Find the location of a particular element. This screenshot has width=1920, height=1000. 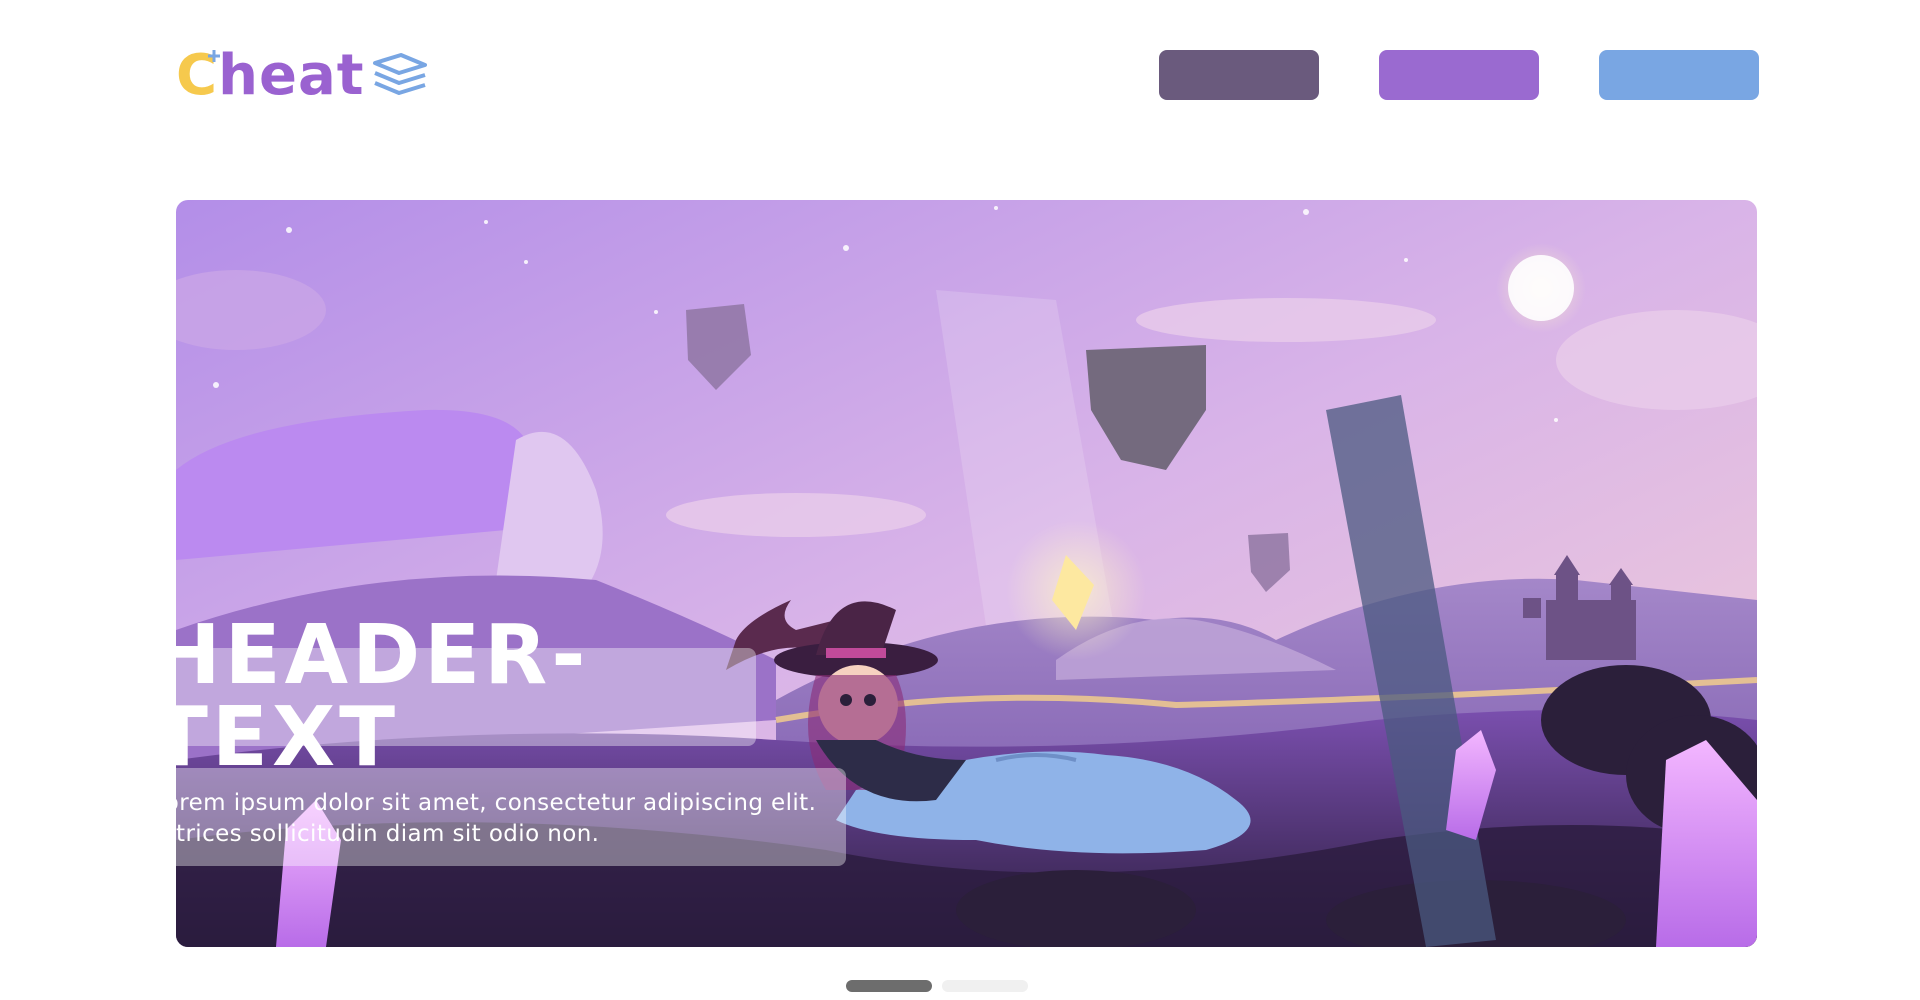

hero-subtitle-line-2: Ultrices sollicitudin diam sit odio non. is located at coordinates (376, 834).